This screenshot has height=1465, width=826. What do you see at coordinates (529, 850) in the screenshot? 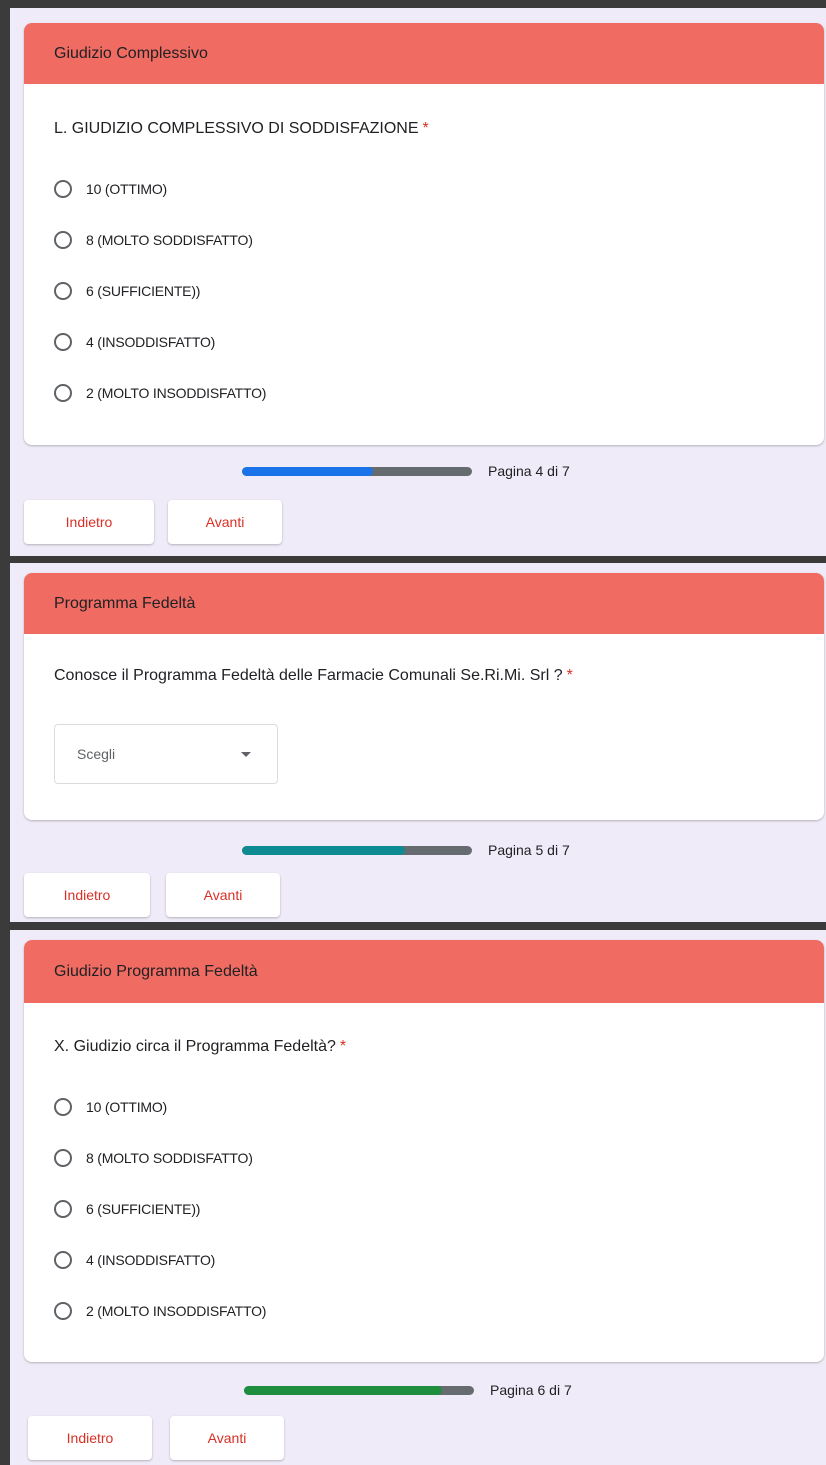
I see `progress-label: Pagina 5 di 7` at bounding box center [529, 850].